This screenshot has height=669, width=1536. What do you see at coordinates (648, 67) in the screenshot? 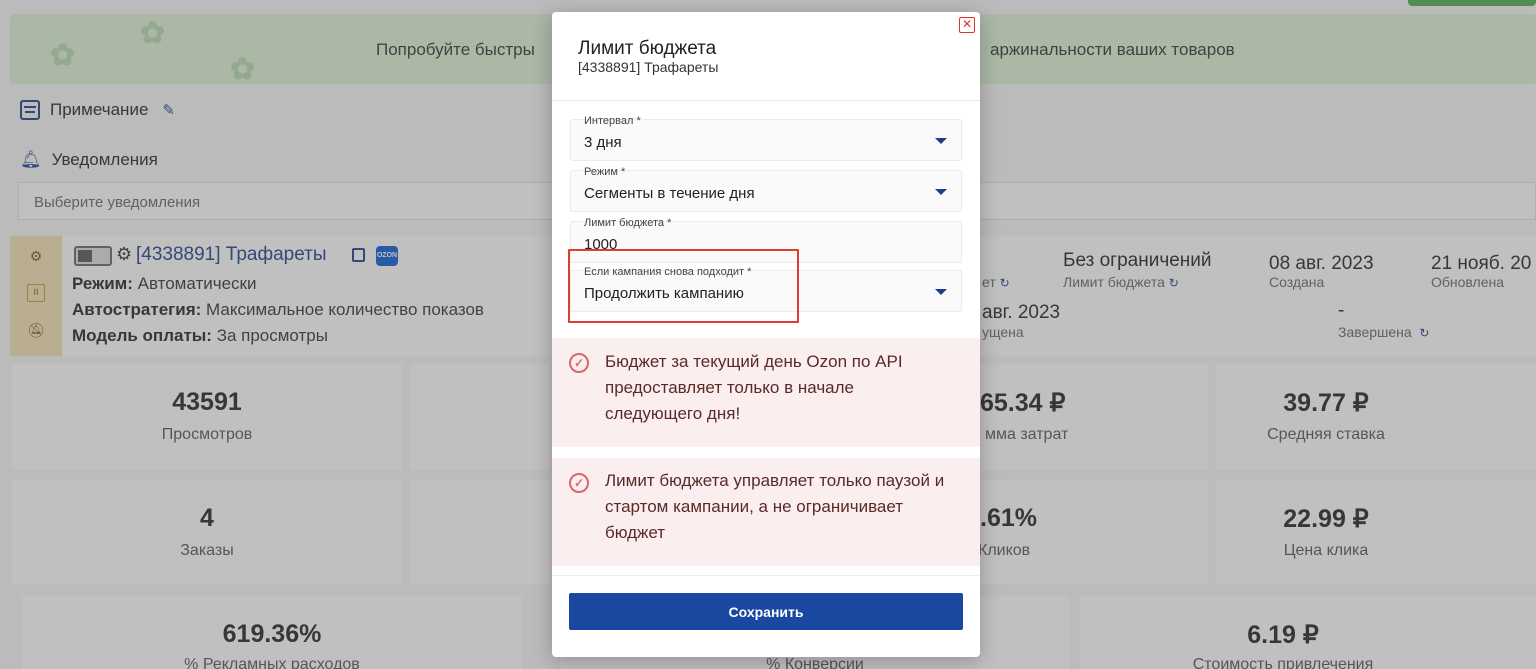
I see `dialog-subtitle: [4338891] Трафареты` at bounding box center [648, 67].